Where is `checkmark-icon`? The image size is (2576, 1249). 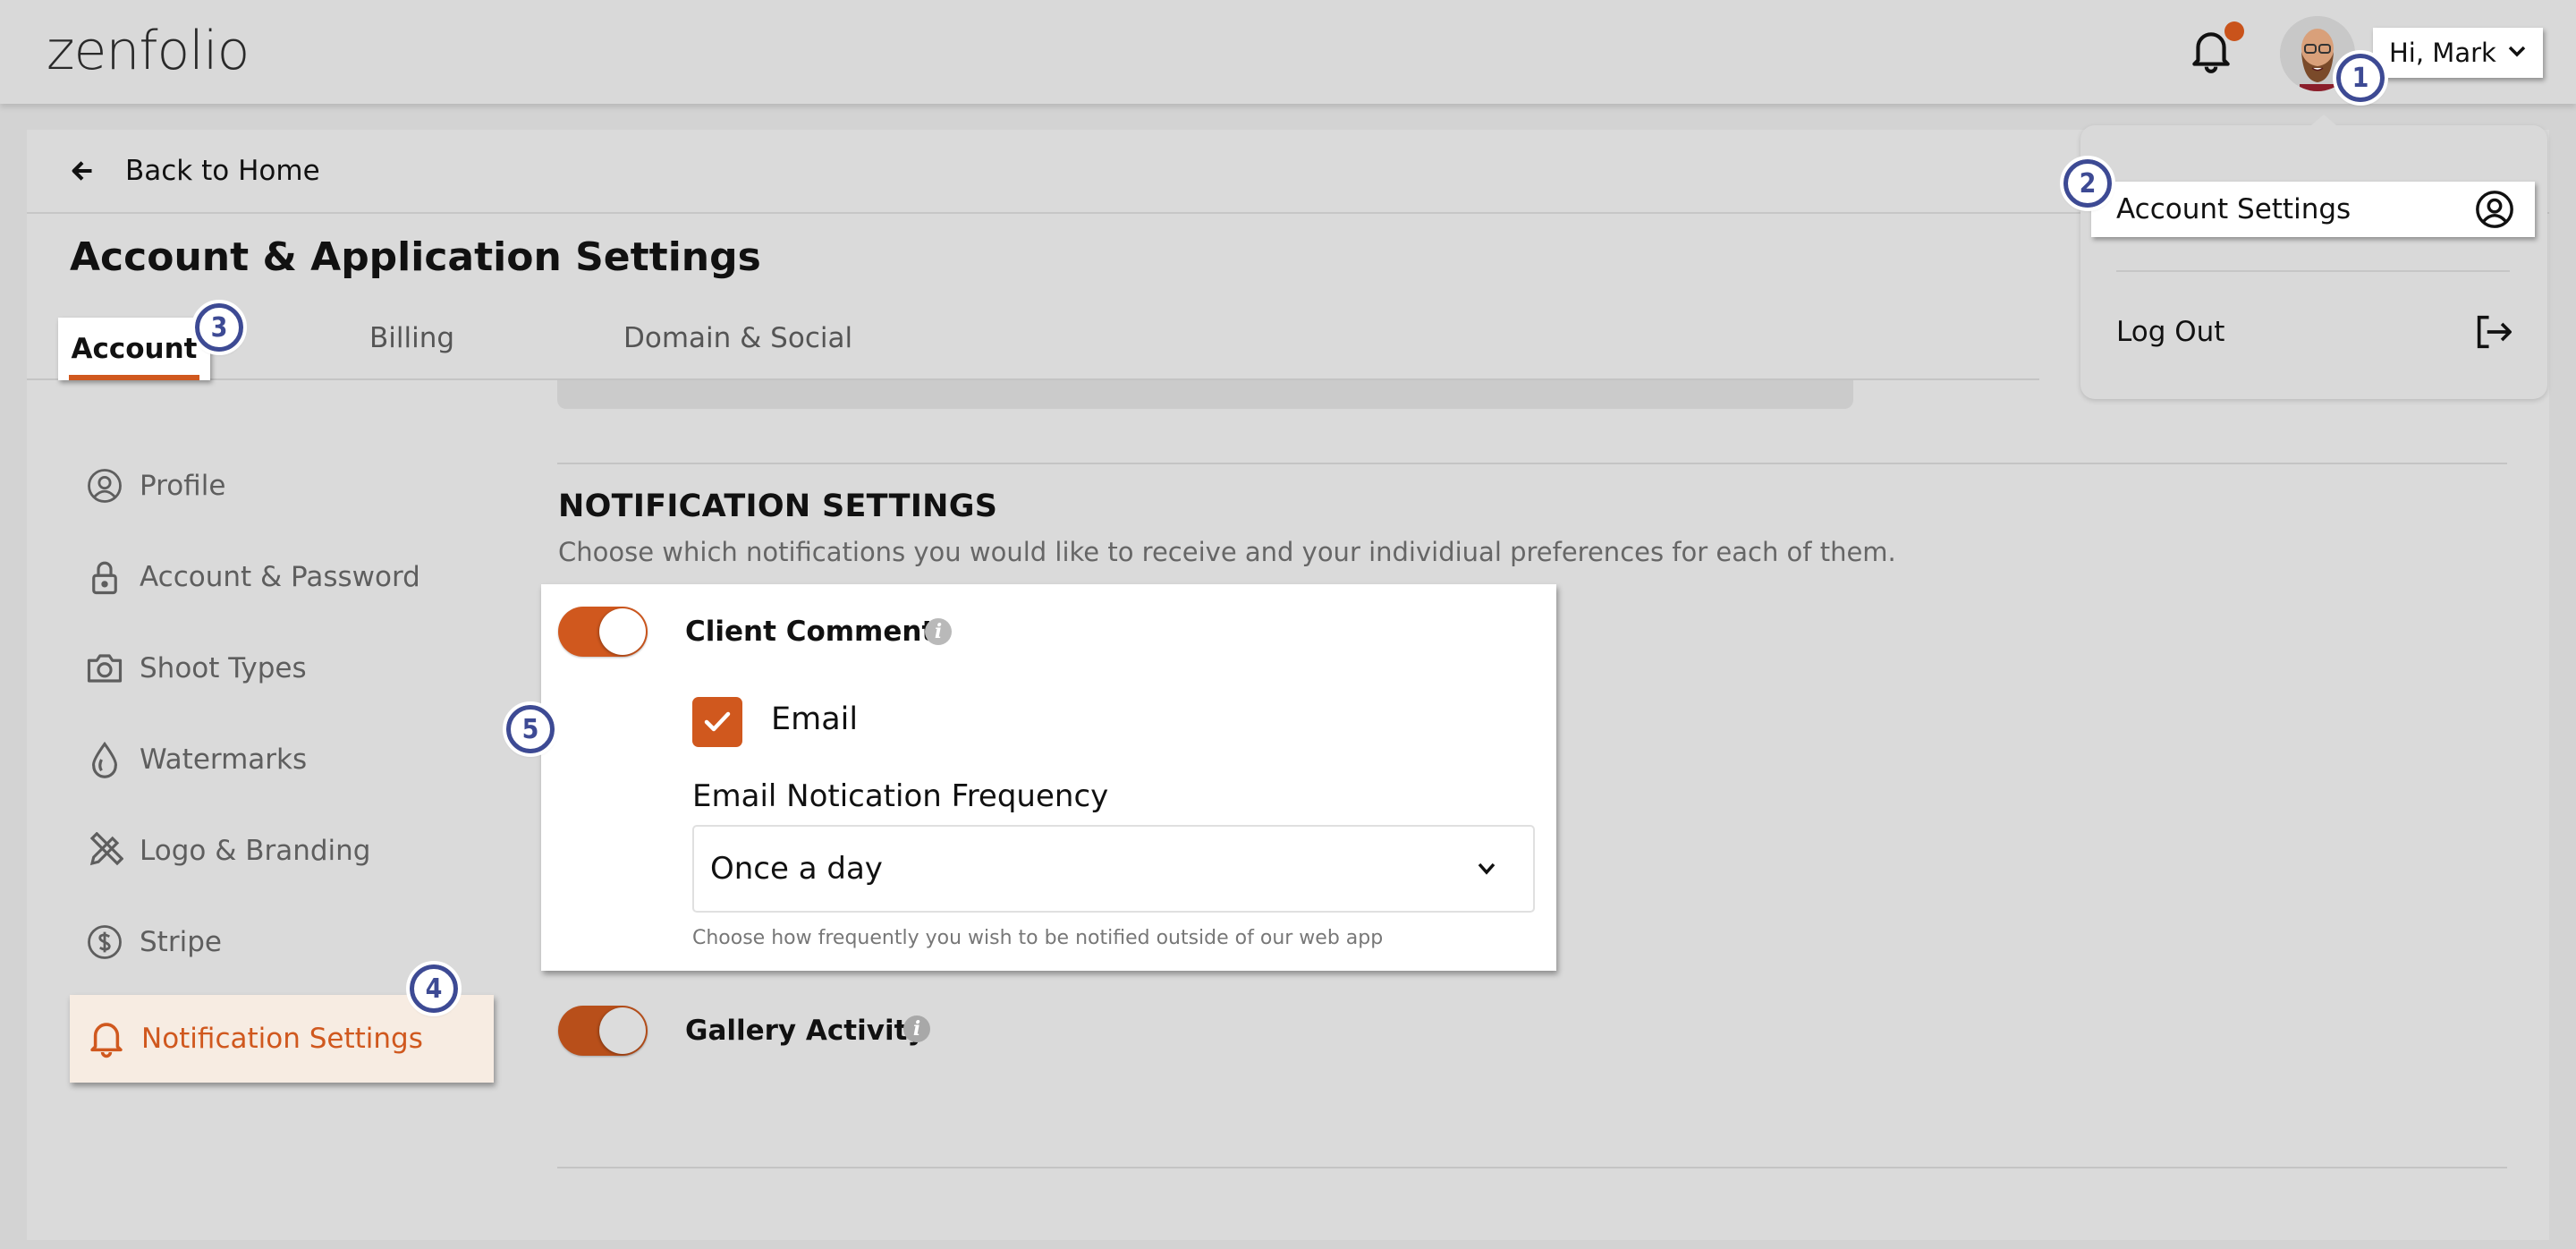 checkmark-icon is located at coordinates (717, 721).